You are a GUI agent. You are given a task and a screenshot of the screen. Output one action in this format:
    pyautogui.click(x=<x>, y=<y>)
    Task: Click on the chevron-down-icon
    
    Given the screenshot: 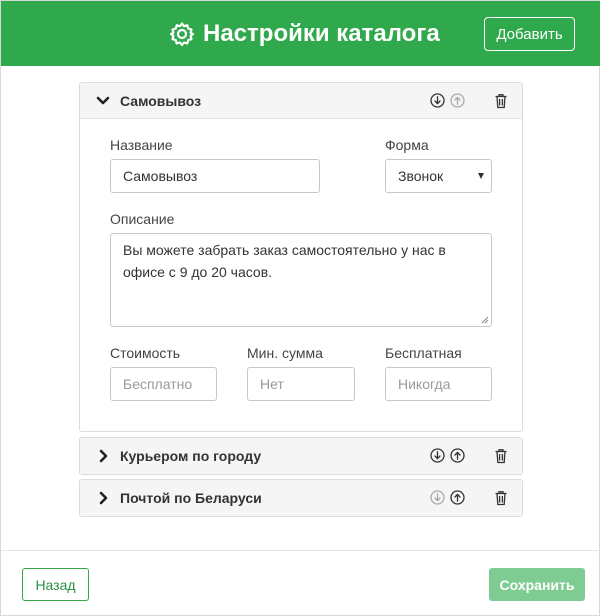 What is the action you would take?
    pyautogui.click(x=103, y=100)
    